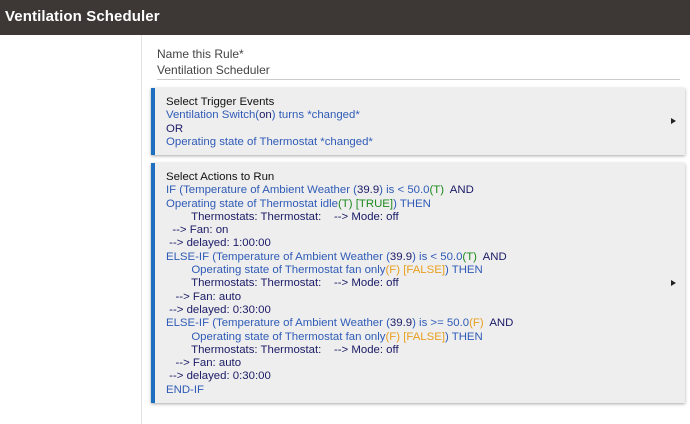 The height and width of the screenshot is (424, 690). What do you see at coordinates (441, 323) in the screenshot?
I see `rule-text-segment: ) is >= 50.0` at bounding box center [441, 323].